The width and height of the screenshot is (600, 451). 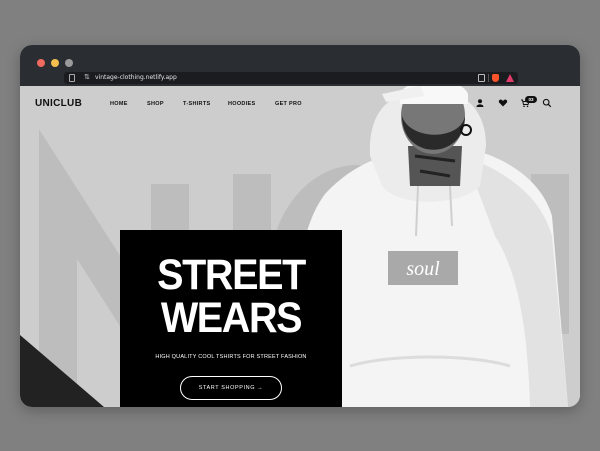 I want to click on browser-chrome: ⇅ vintage-clothing.netlify.app, so click(x=300, y=65).